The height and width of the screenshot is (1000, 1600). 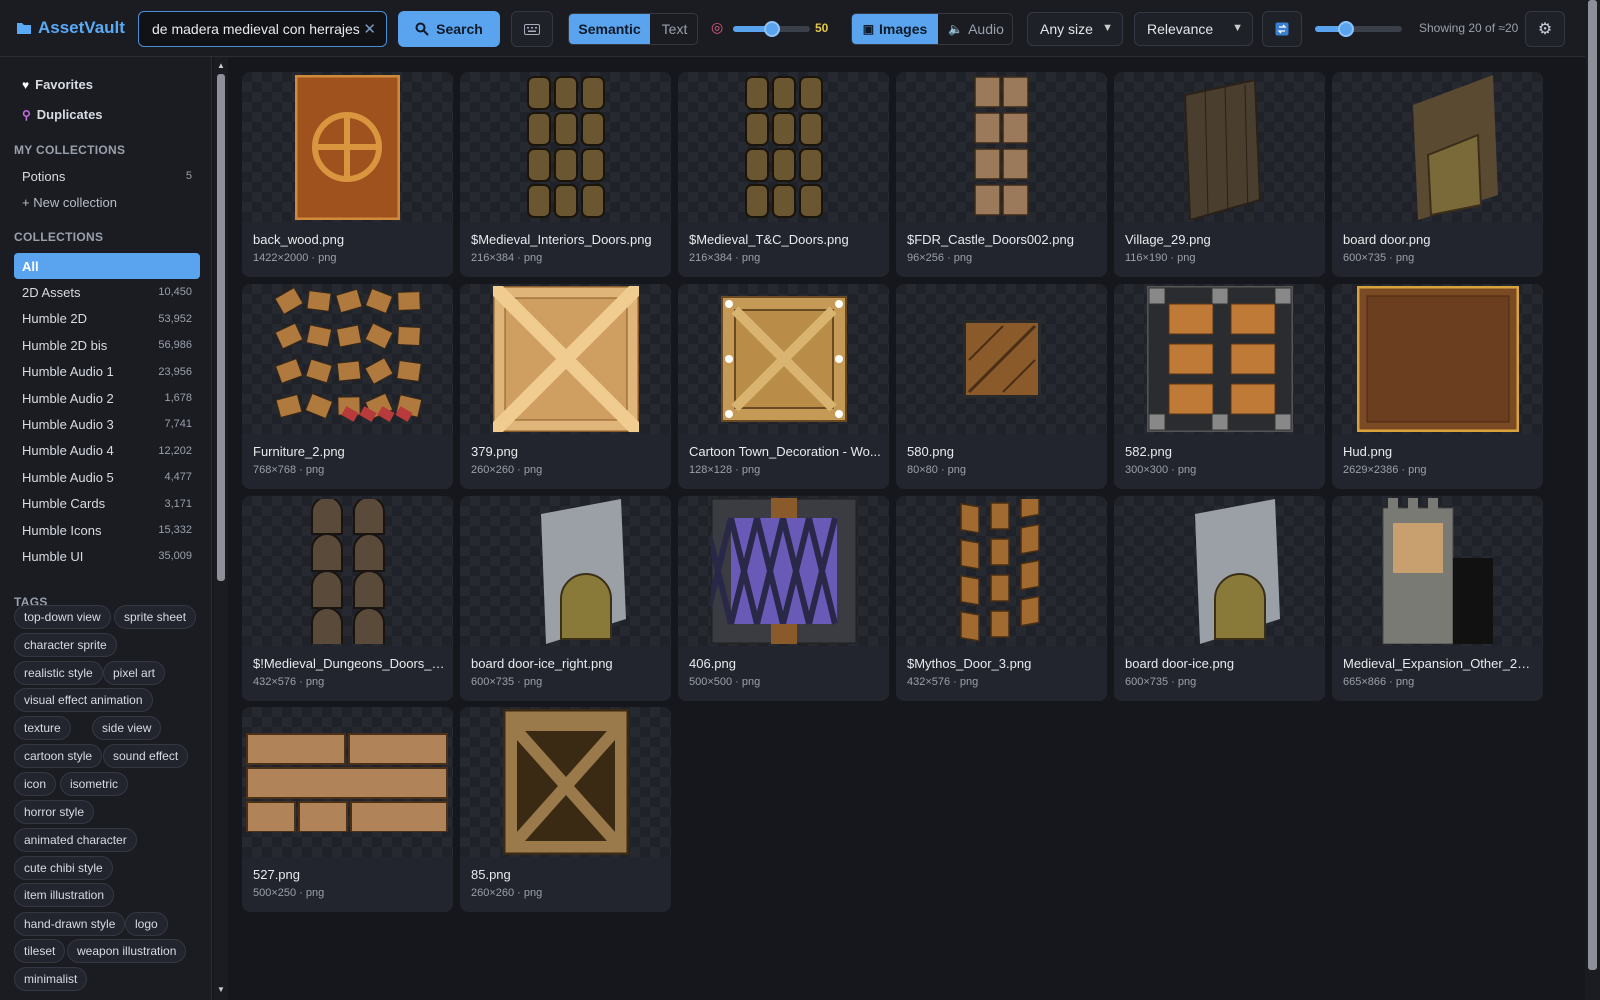 I want to click on audio-button: 🔈 Audio, so click(x=975, y=29).